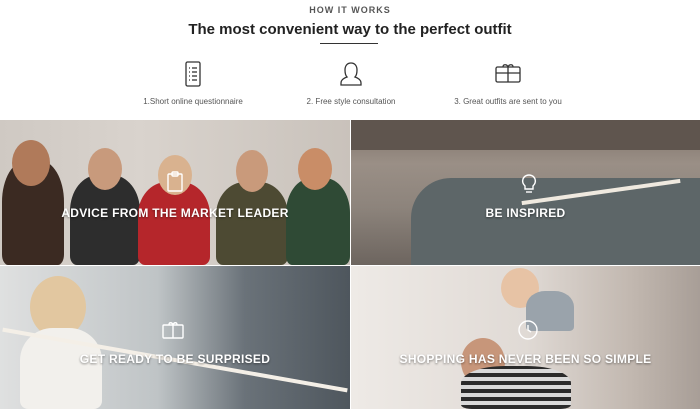 Image resolution: width=700 pixels, height=409 pixels. I want to click on tile-caption: ADVICE FROM THE MARKET LEADER, so click(175, 213).